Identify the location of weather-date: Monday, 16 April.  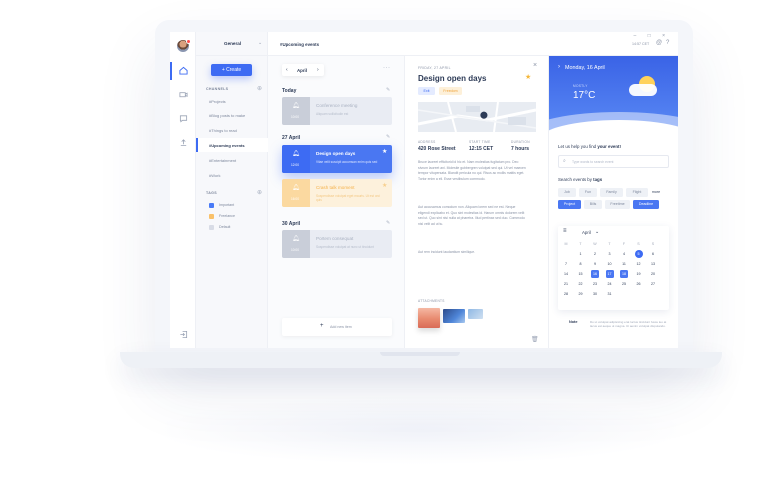
(585, 68).